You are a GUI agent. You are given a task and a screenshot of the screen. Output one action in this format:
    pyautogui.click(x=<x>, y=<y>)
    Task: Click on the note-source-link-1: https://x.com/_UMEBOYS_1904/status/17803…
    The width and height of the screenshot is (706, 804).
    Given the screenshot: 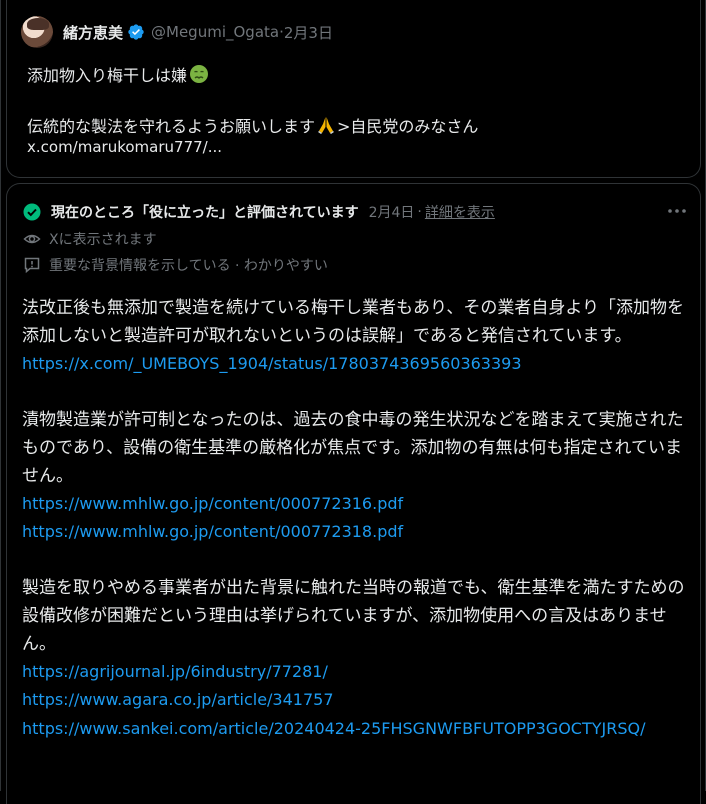 What is the action you would take?
    pyautogui.click(x=354, y=364)
    